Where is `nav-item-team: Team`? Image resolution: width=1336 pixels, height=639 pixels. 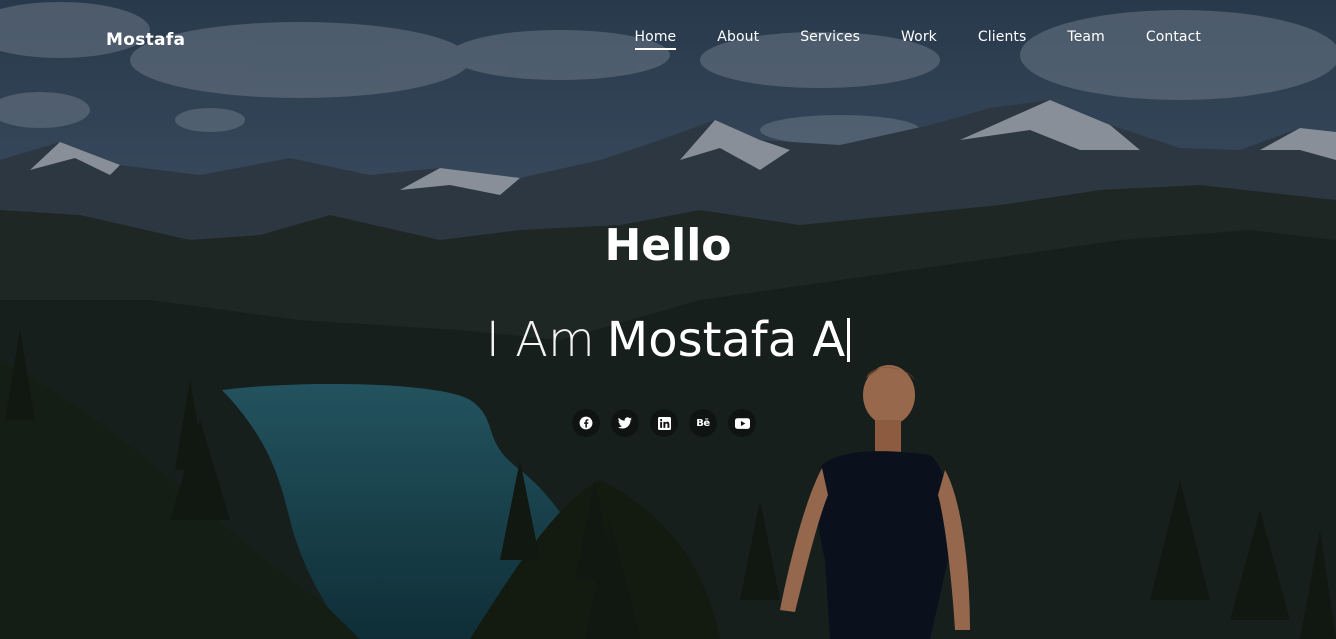
nav-item-team: Team is located at coordinates (1085, 39).